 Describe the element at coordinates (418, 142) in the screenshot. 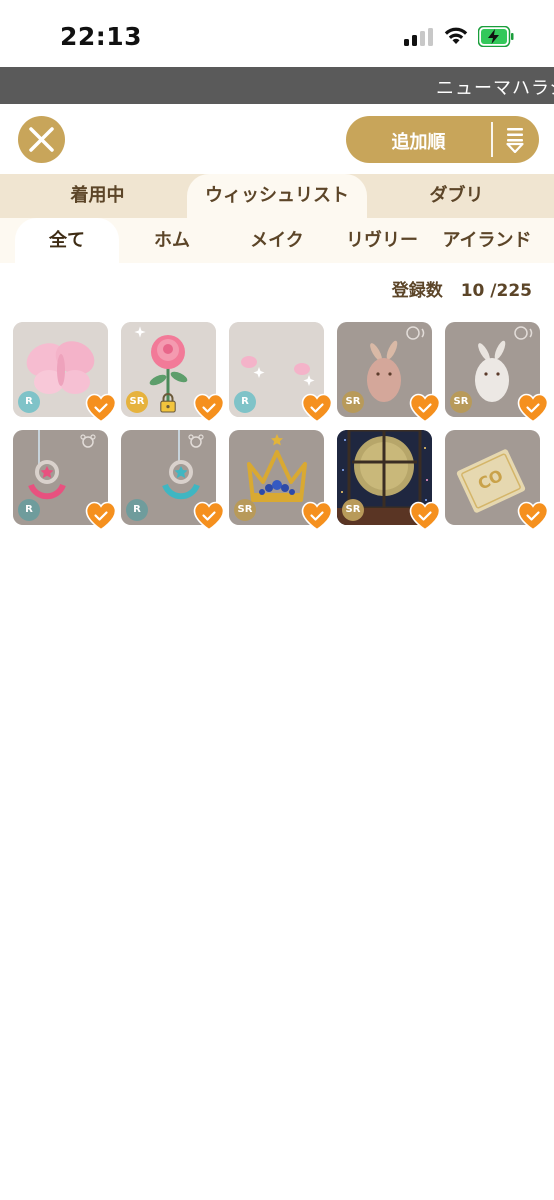

I see `sort-label: 追加順` at that location.